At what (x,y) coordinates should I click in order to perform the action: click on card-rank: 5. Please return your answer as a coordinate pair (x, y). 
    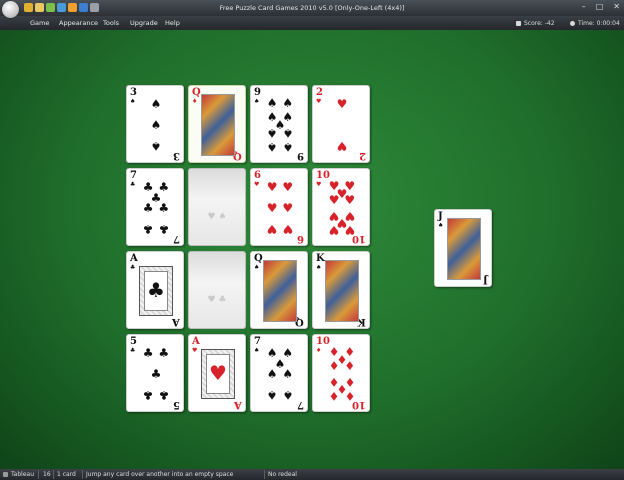
    Looking at the image, I should click on (176, 404).